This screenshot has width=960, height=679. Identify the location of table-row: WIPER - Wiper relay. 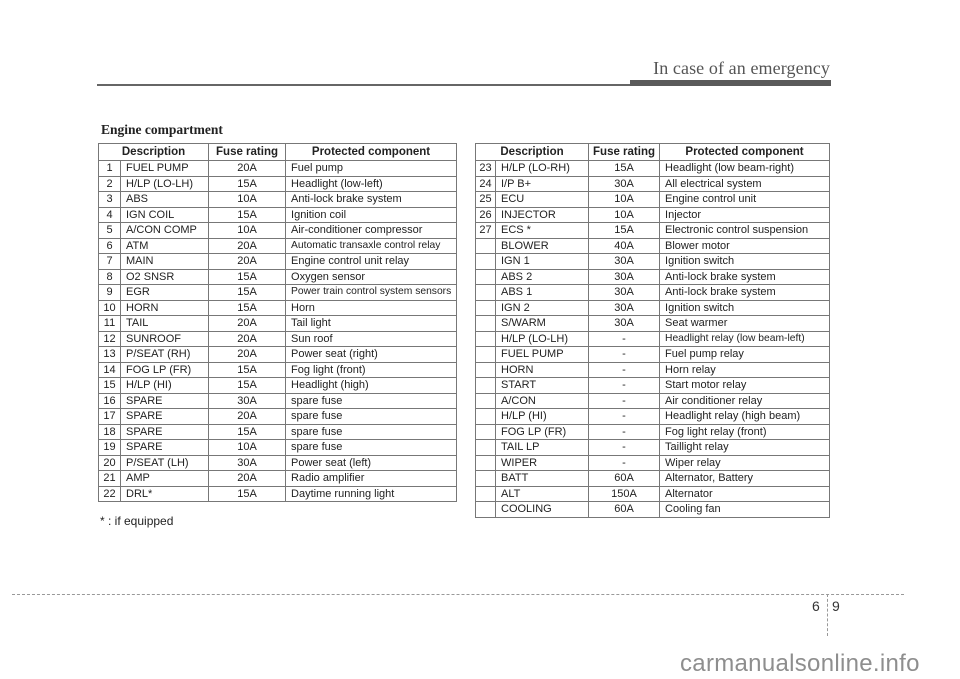
(653, 462).